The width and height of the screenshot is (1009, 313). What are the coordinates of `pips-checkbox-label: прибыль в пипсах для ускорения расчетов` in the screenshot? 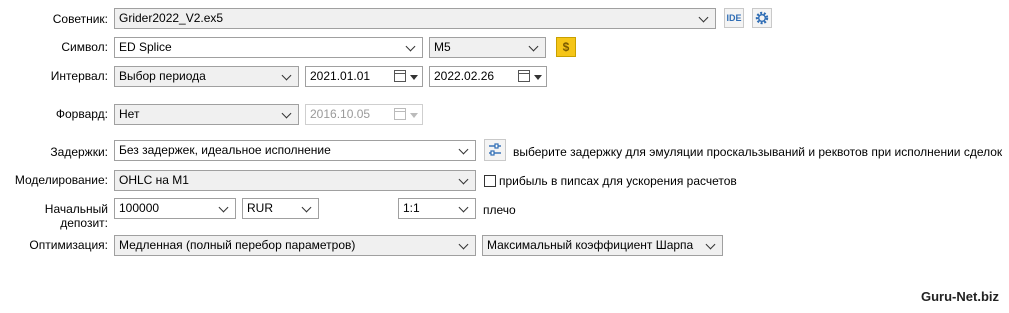 It's located at (618, 181).